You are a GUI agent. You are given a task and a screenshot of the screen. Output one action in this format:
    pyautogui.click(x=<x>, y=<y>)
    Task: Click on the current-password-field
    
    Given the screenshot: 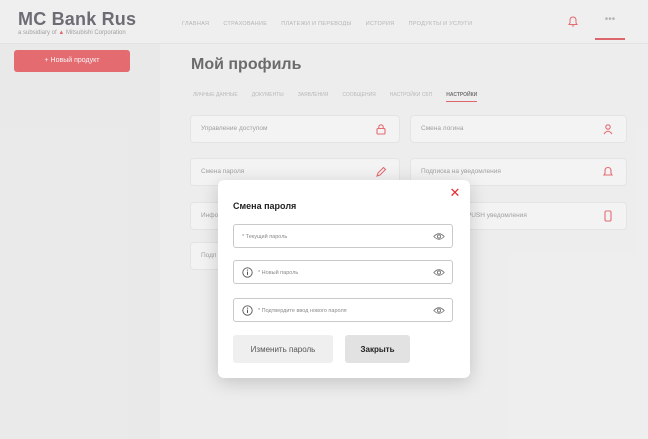 What is the action you would take?
    pyautogui.click(x=343, y=236)
    